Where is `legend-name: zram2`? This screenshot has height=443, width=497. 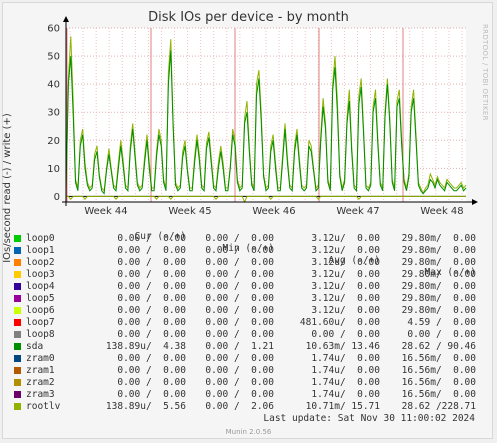
legend-name: zram2 is located at coordinates (40, 382).